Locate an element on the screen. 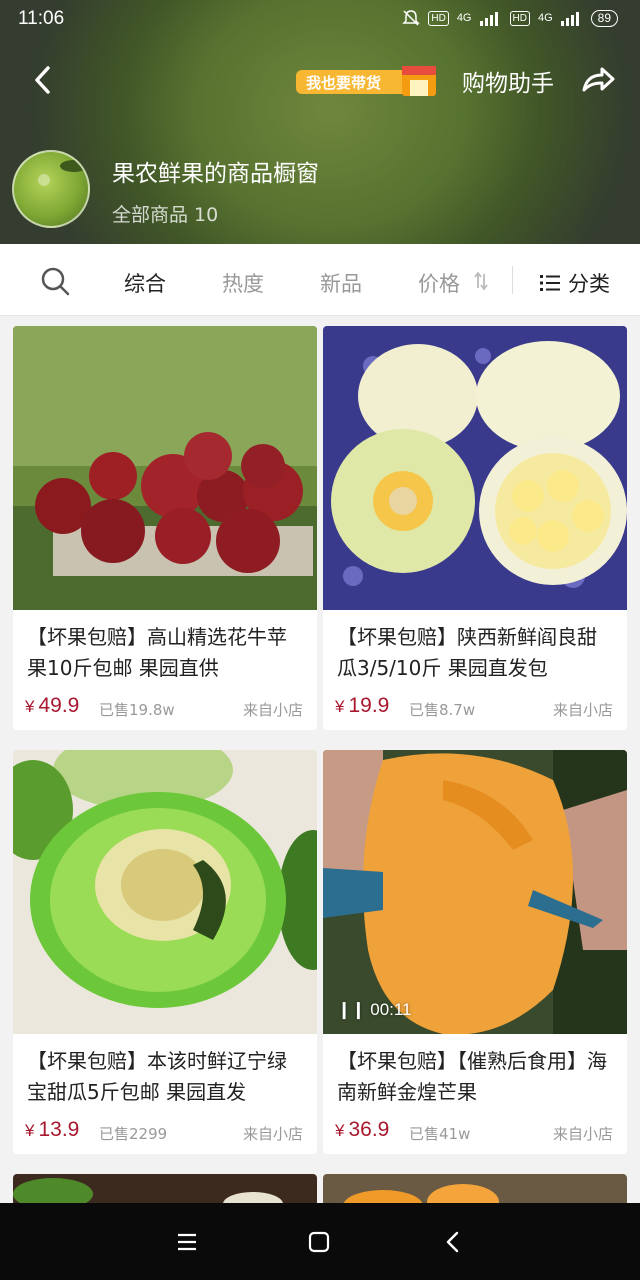 The image size is (640, 1280). product-meta: ¥49.9 已售19.8w 来自小店 is located at coordinates (165, 708).